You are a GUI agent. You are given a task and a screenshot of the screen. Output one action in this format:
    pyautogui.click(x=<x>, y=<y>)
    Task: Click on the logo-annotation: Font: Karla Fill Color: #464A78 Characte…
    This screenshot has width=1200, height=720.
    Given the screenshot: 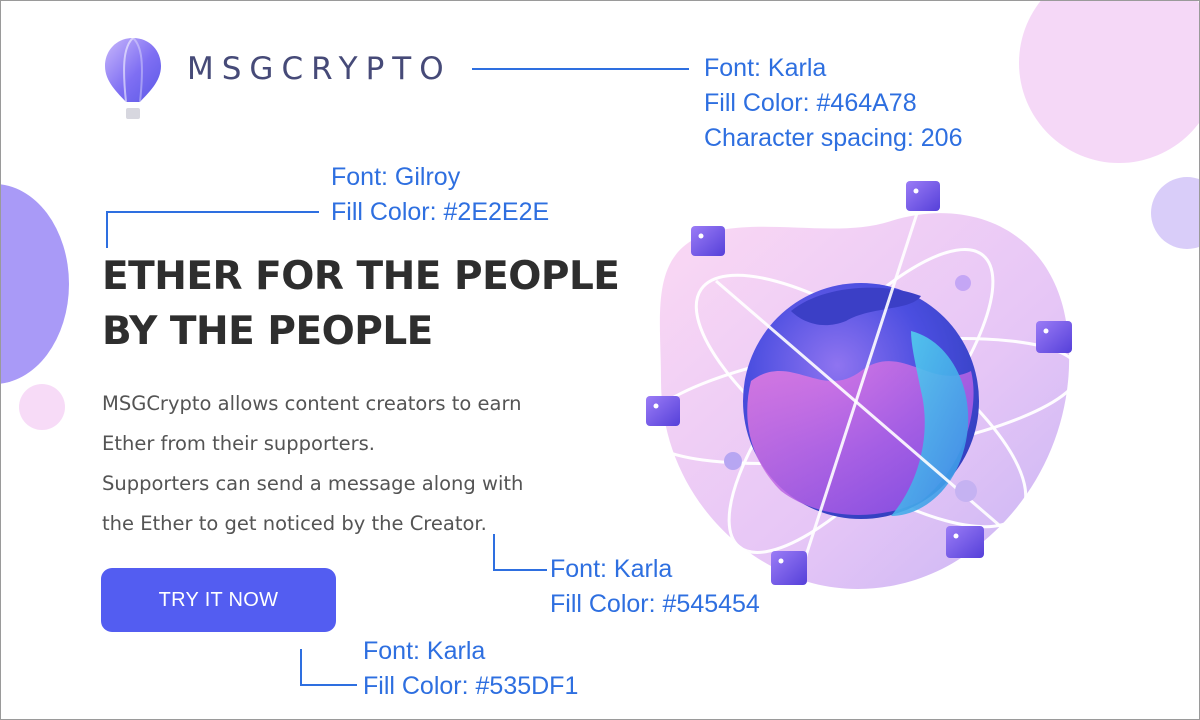 What is the action you would take?
    pyautogui.click(x=833, y=103)
    